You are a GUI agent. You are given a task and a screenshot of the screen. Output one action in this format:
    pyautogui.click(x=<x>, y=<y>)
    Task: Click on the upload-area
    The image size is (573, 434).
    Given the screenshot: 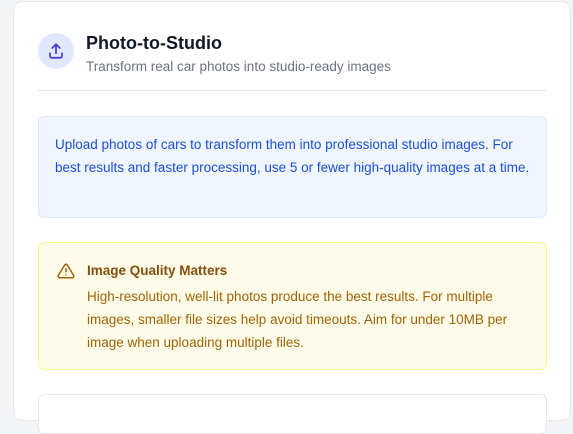 What is the action you would take?
    pyautogui.click(x=292, y=414)
    